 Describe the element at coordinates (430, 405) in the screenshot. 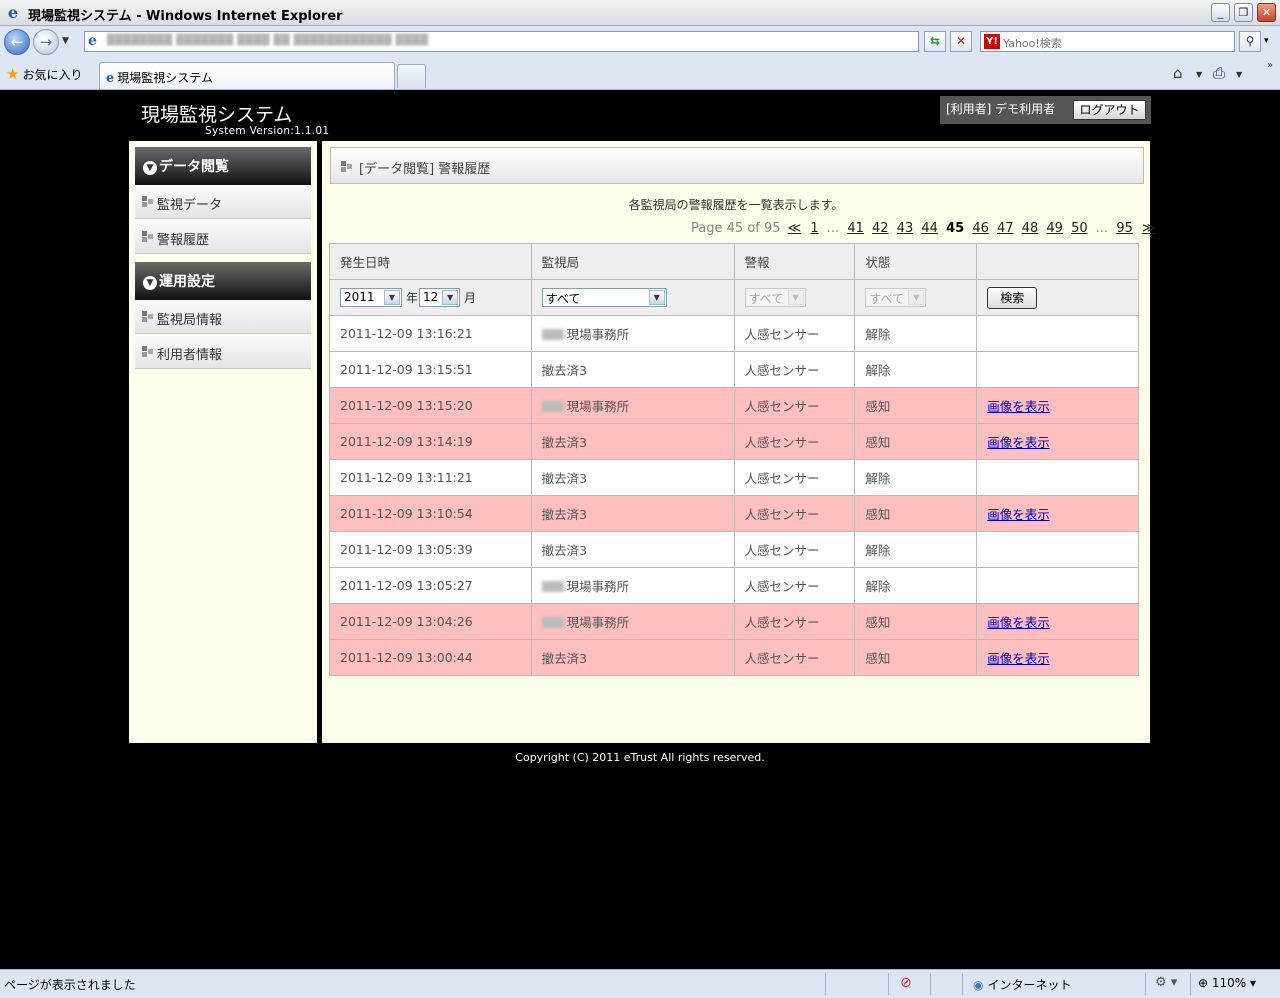

I see `cell-datetime: 2011-12-09 13:15:20` at that location.